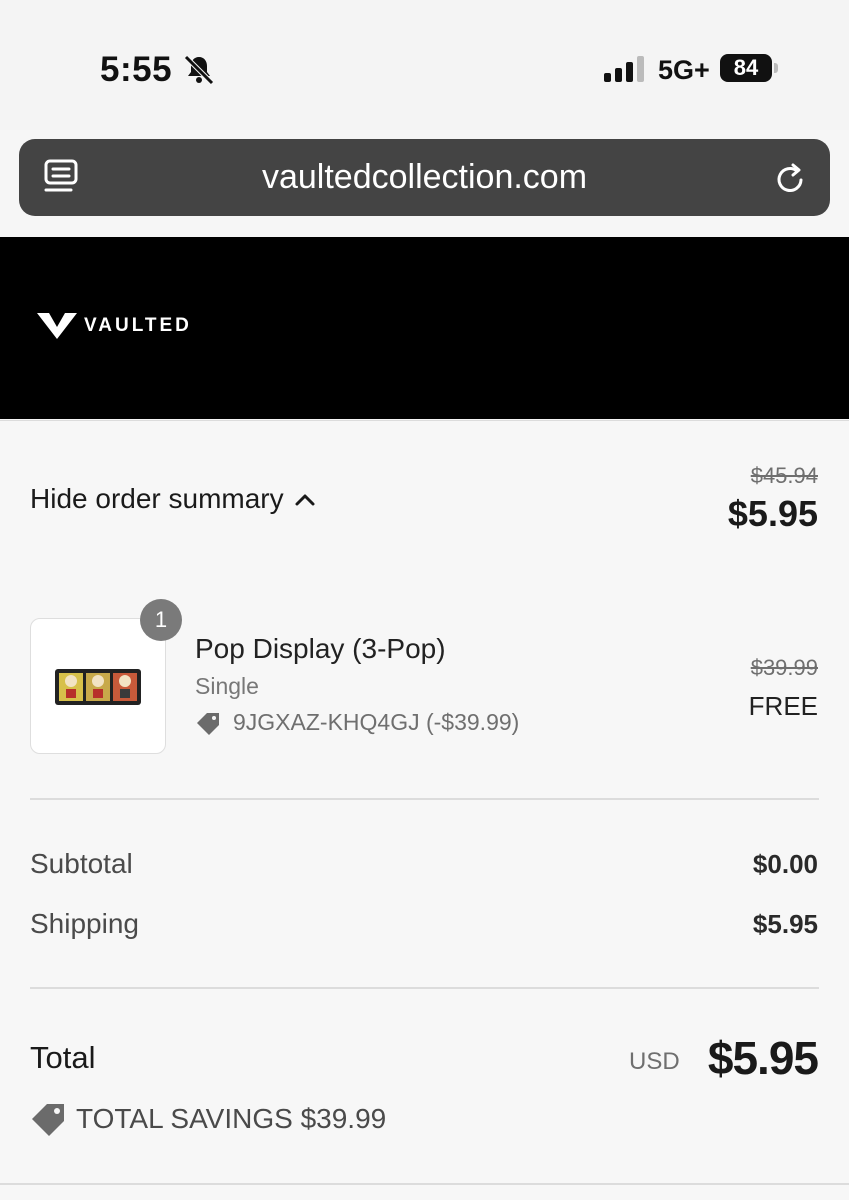  I want to click on chevron-up-icon, so click(305, 500).